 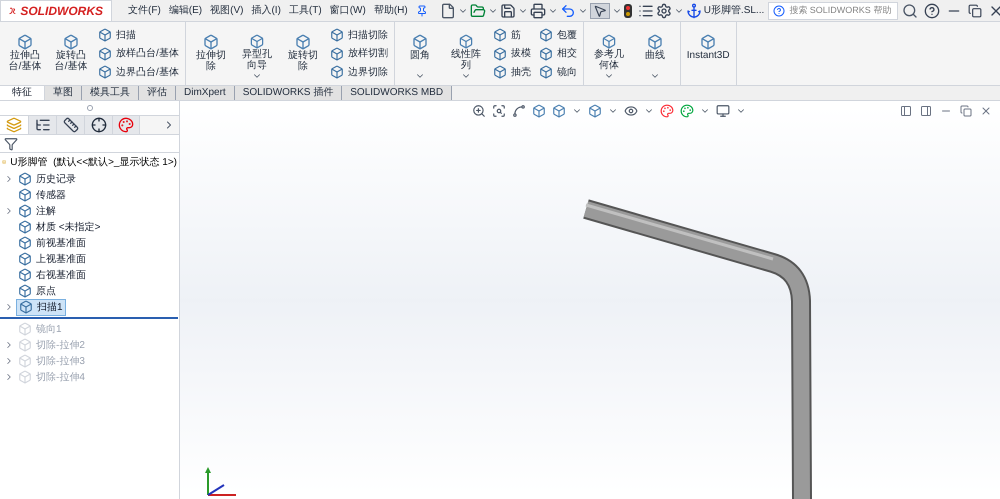 I want to click on ribbon-command: 扫描, so click(x=138, y=35).